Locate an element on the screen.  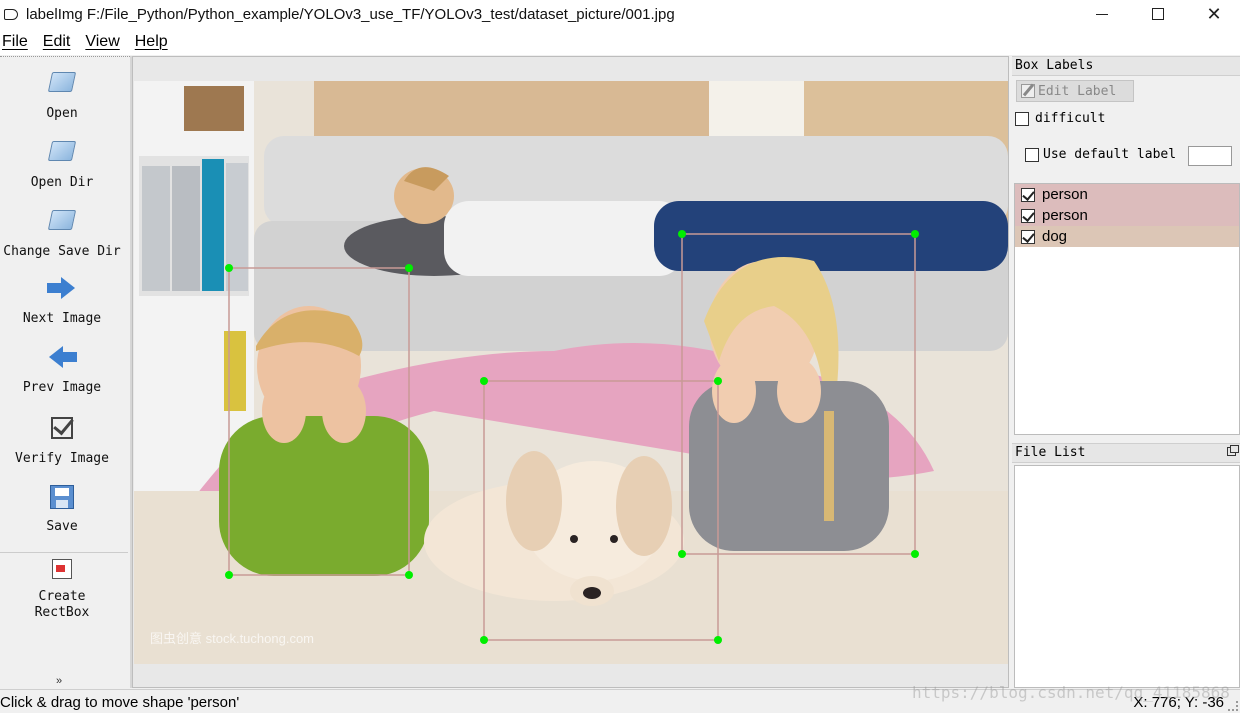
difficult-checkbox is located at coordinates (1022, 118).